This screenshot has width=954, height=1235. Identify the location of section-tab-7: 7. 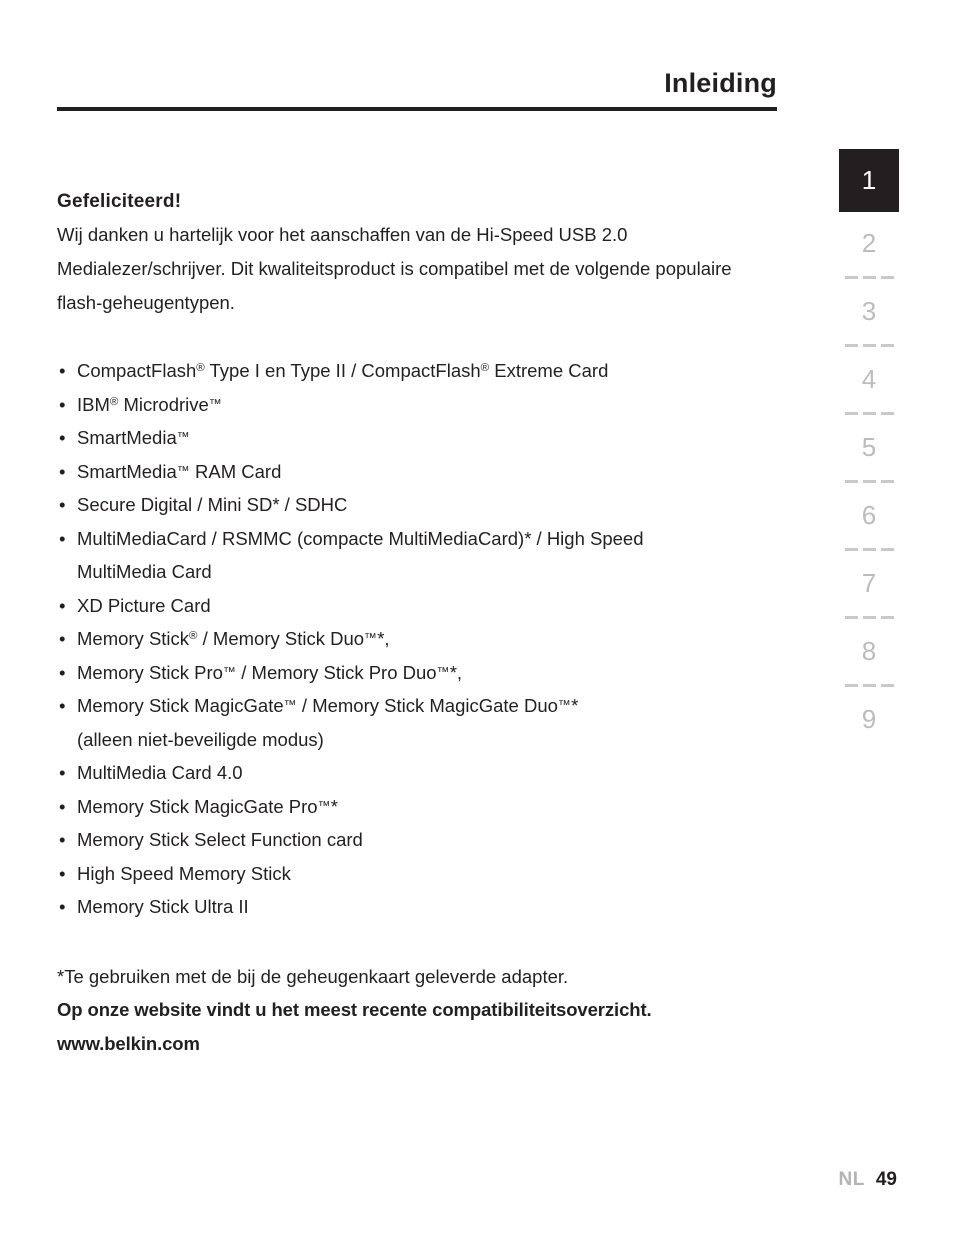
(869, 583).